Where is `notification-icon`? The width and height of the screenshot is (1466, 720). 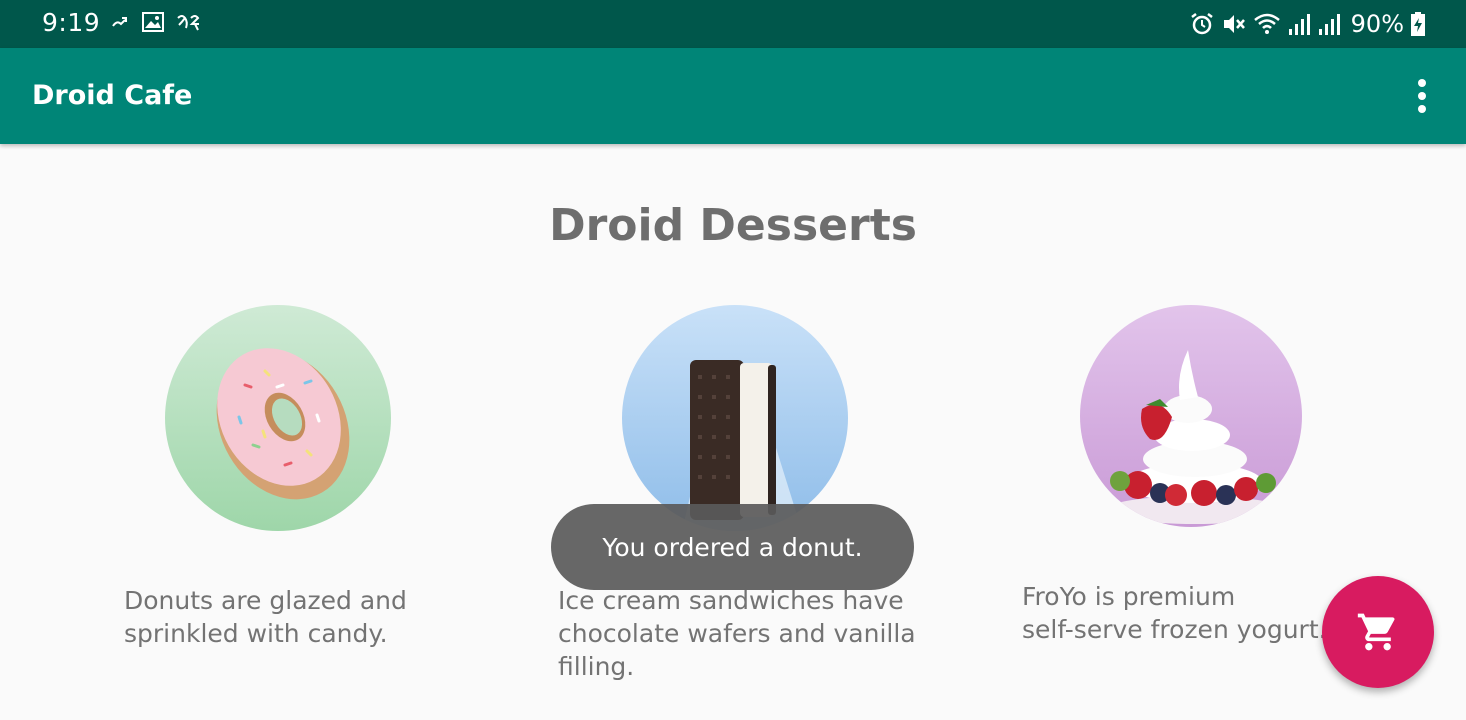
notification-icon is located at coordinates (119, 22).